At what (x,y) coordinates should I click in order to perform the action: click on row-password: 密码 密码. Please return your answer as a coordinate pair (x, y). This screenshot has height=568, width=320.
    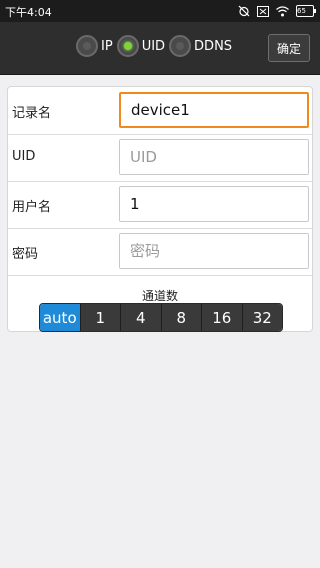
    Looking at the image, I should click on (160, 252).